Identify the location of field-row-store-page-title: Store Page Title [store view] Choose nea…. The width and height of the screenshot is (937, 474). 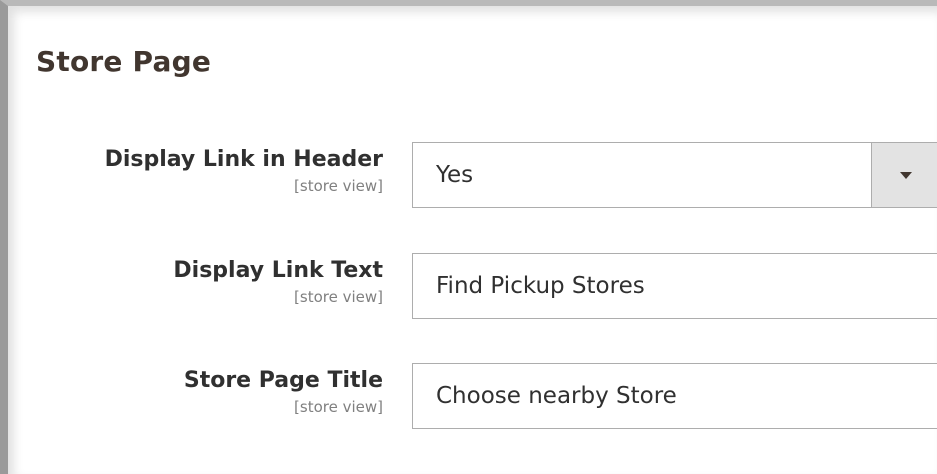
(472, 396).